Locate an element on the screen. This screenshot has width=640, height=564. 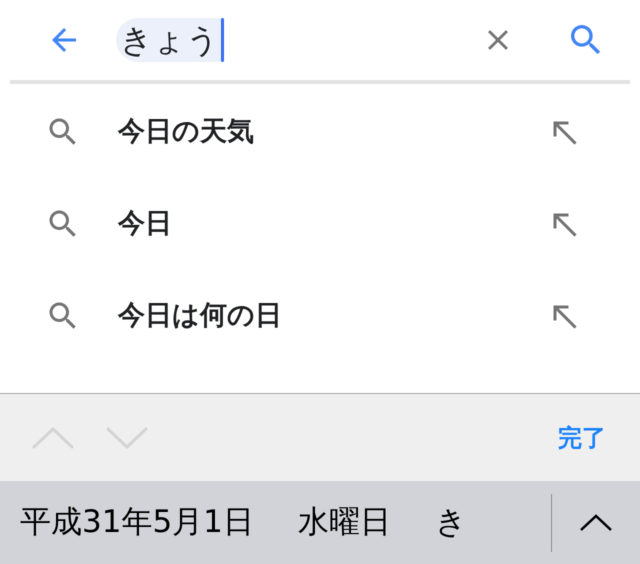
chevron-down-icon is located at coordinates (127, 438).